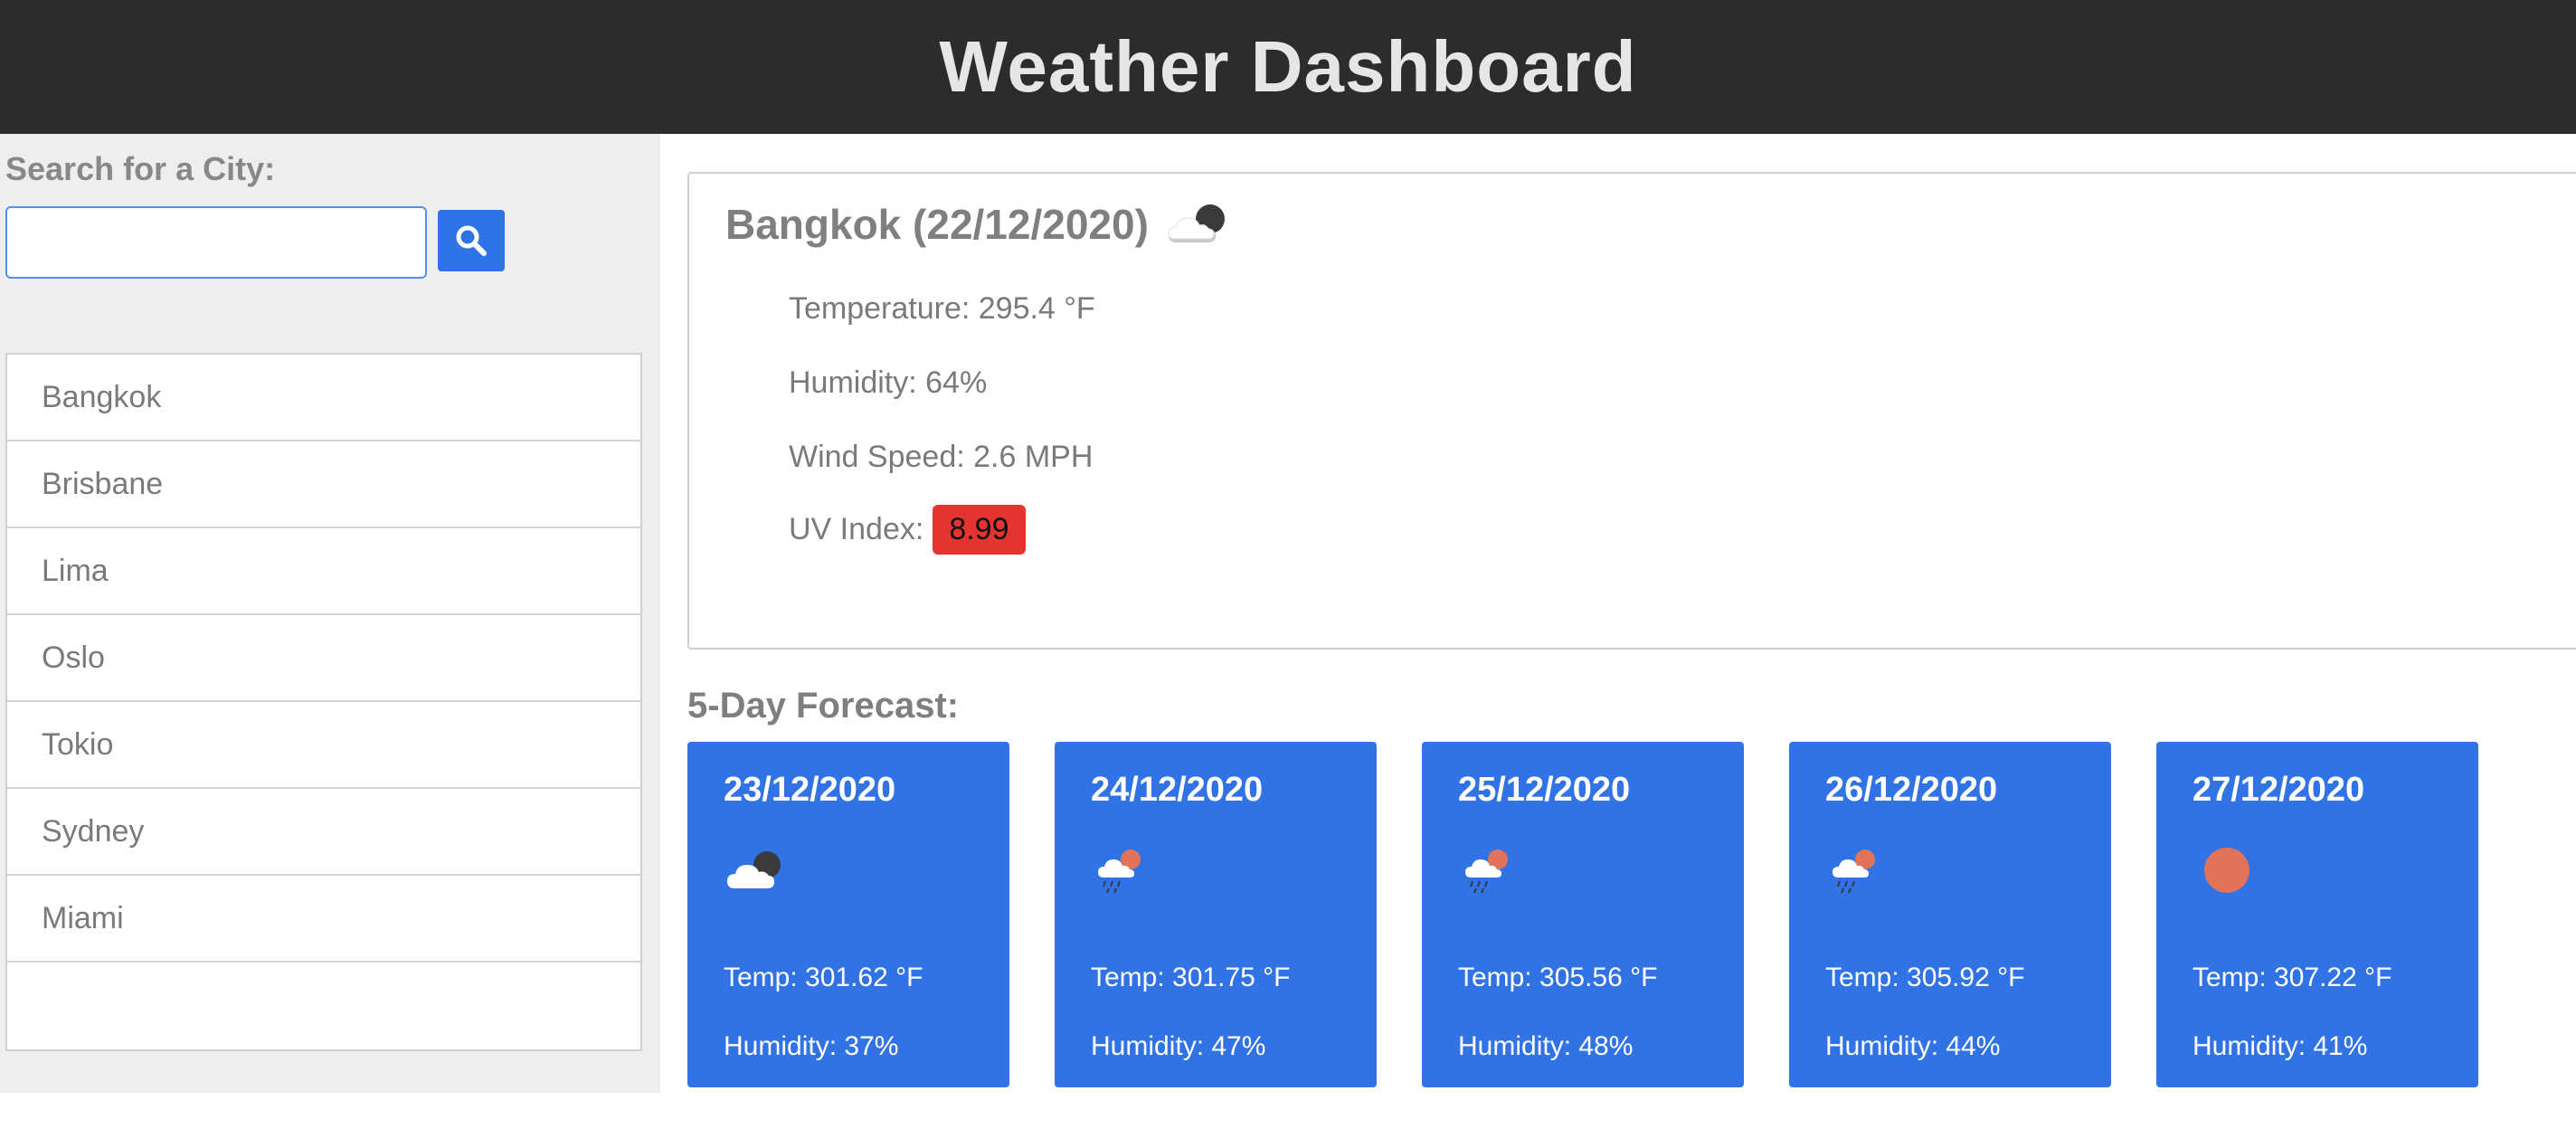 The image size is (2576, 1129). What do you see at coordinates (323, 745) in the screenshot?
I see `city-item-tokio: Tokio` at bounding box center [323, 745].